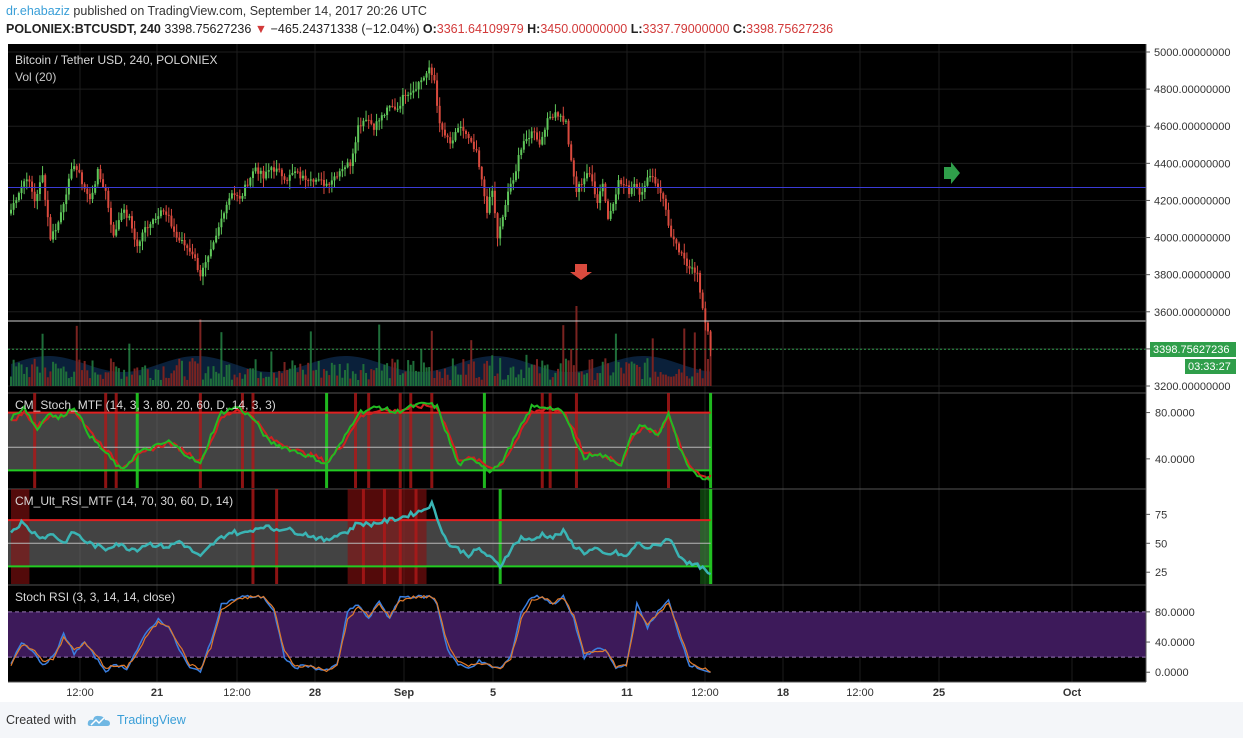 The width and height of the screenshot is (1243, 738). Describe the element at coordinates (404, 693) in the screenshot. I see `time-tick-label: Sep` at that location.